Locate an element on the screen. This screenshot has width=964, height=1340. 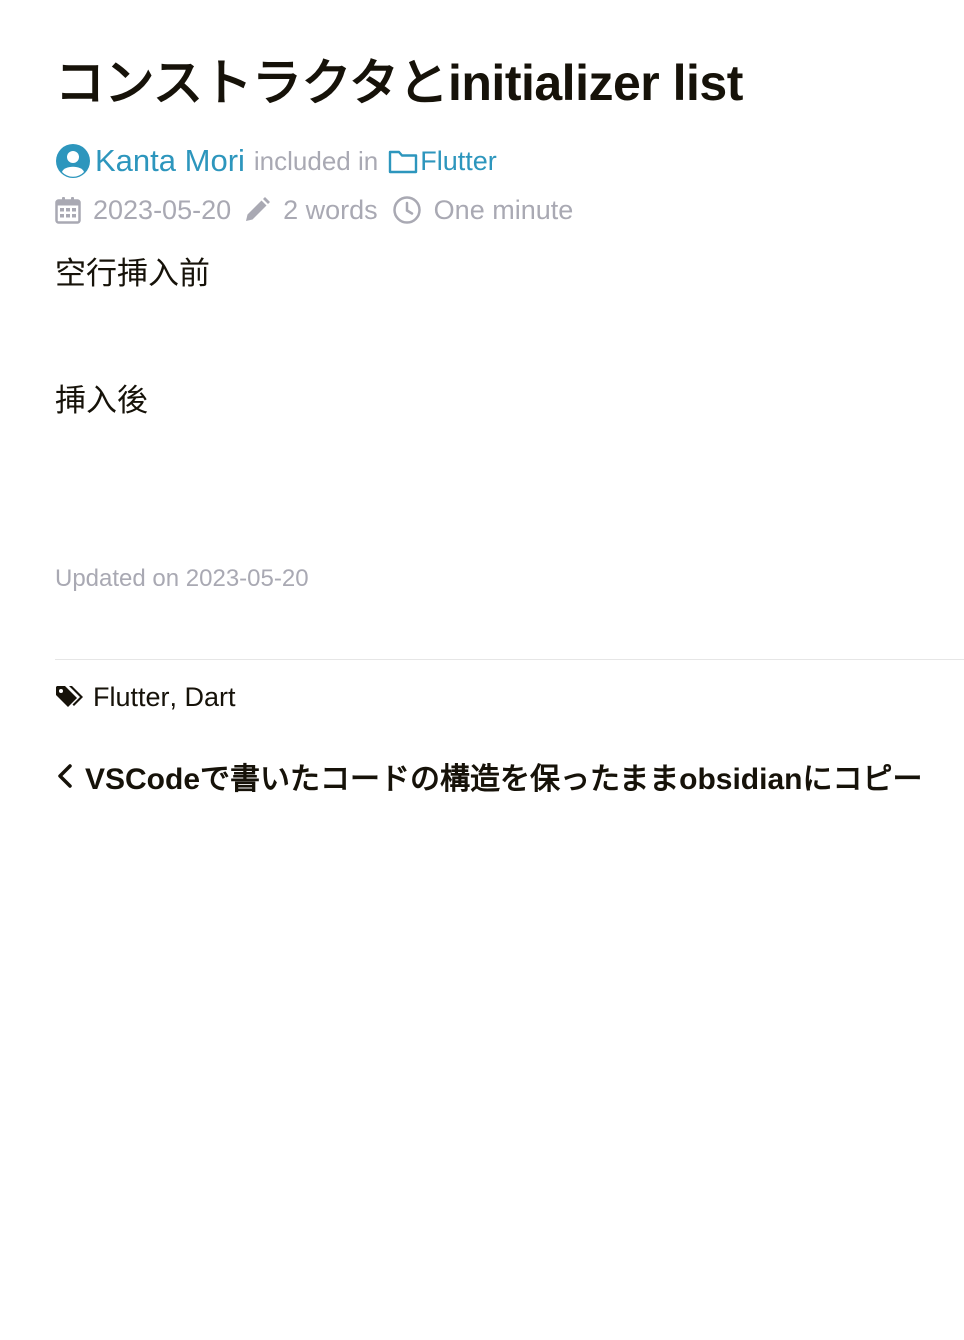
tags-icon is located at coordinates (70, 697).